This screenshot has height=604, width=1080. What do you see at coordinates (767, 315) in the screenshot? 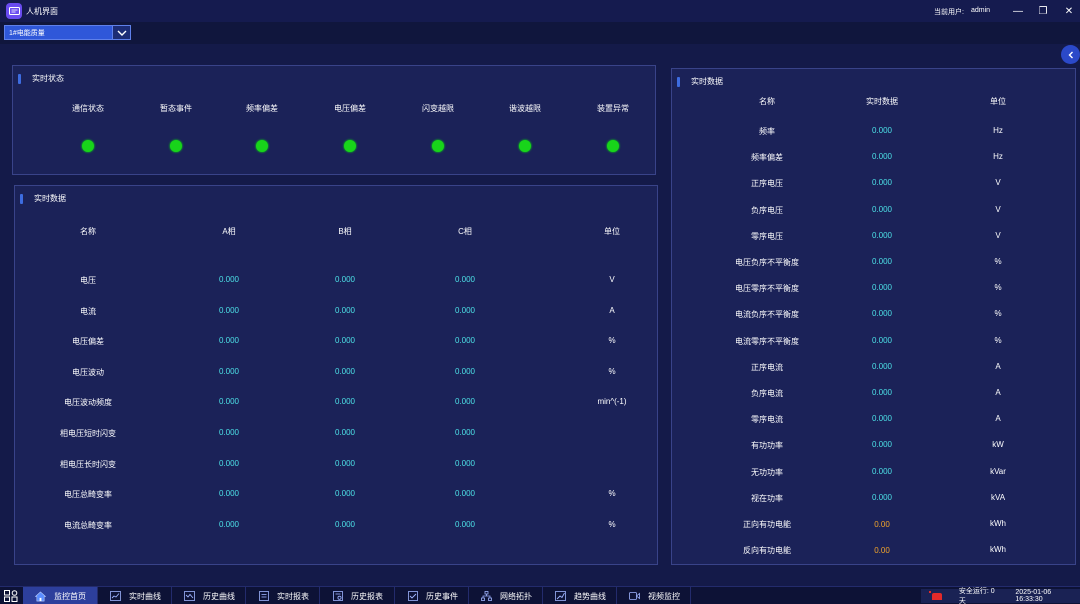
I see `row-name: 电流负序不平衡度` at bounding box center [767, 315].